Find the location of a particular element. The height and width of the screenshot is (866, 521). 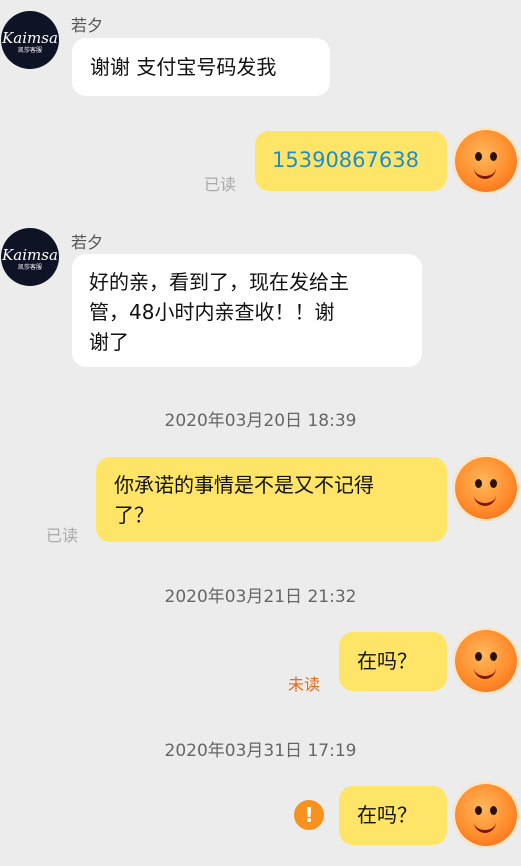

timestamp: 2020年03月21日 21:32 is located at coordinates (260, 597).